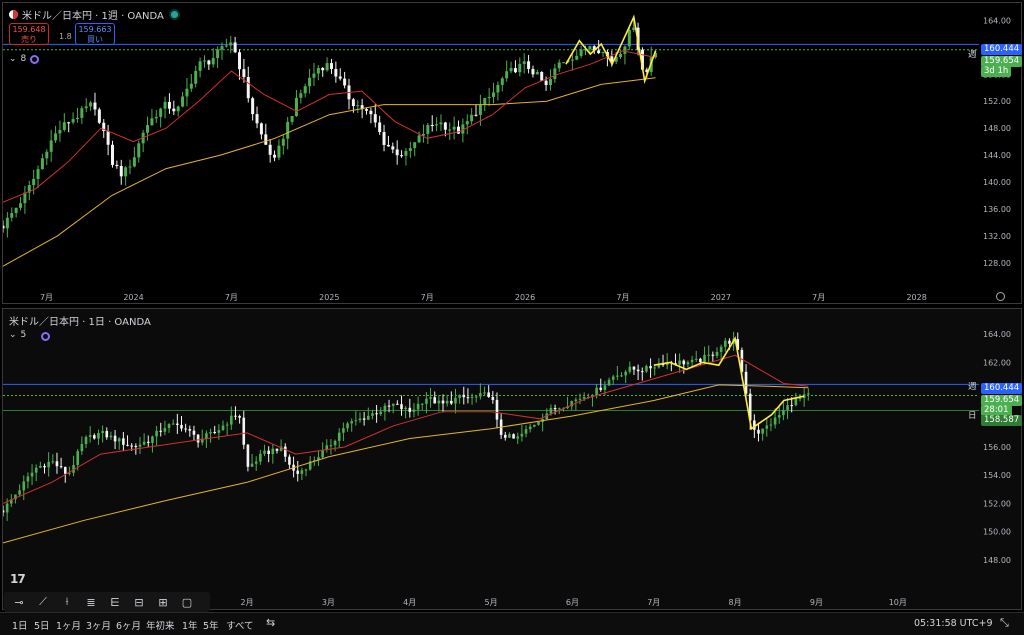  Describe the element at coordinates (972, 387) in the screenshot. I see `daily-weekly-level-tag: 週` at that location.